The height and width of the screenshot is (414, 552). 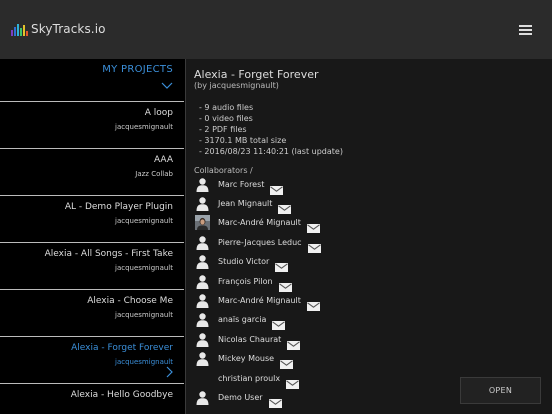 I want to click on open-button: OPEN, so click(x=500, y=390).